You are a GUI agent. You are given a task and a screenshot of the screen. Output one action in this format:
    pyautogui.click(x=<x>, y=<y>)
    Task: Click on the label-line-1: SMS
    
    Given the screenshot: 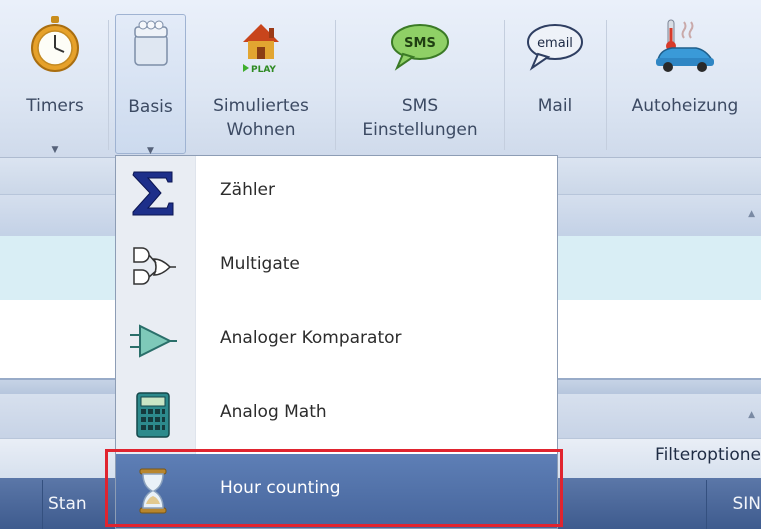 What is the action you would take?
    pyautogui.click(x=420, y=106)
    